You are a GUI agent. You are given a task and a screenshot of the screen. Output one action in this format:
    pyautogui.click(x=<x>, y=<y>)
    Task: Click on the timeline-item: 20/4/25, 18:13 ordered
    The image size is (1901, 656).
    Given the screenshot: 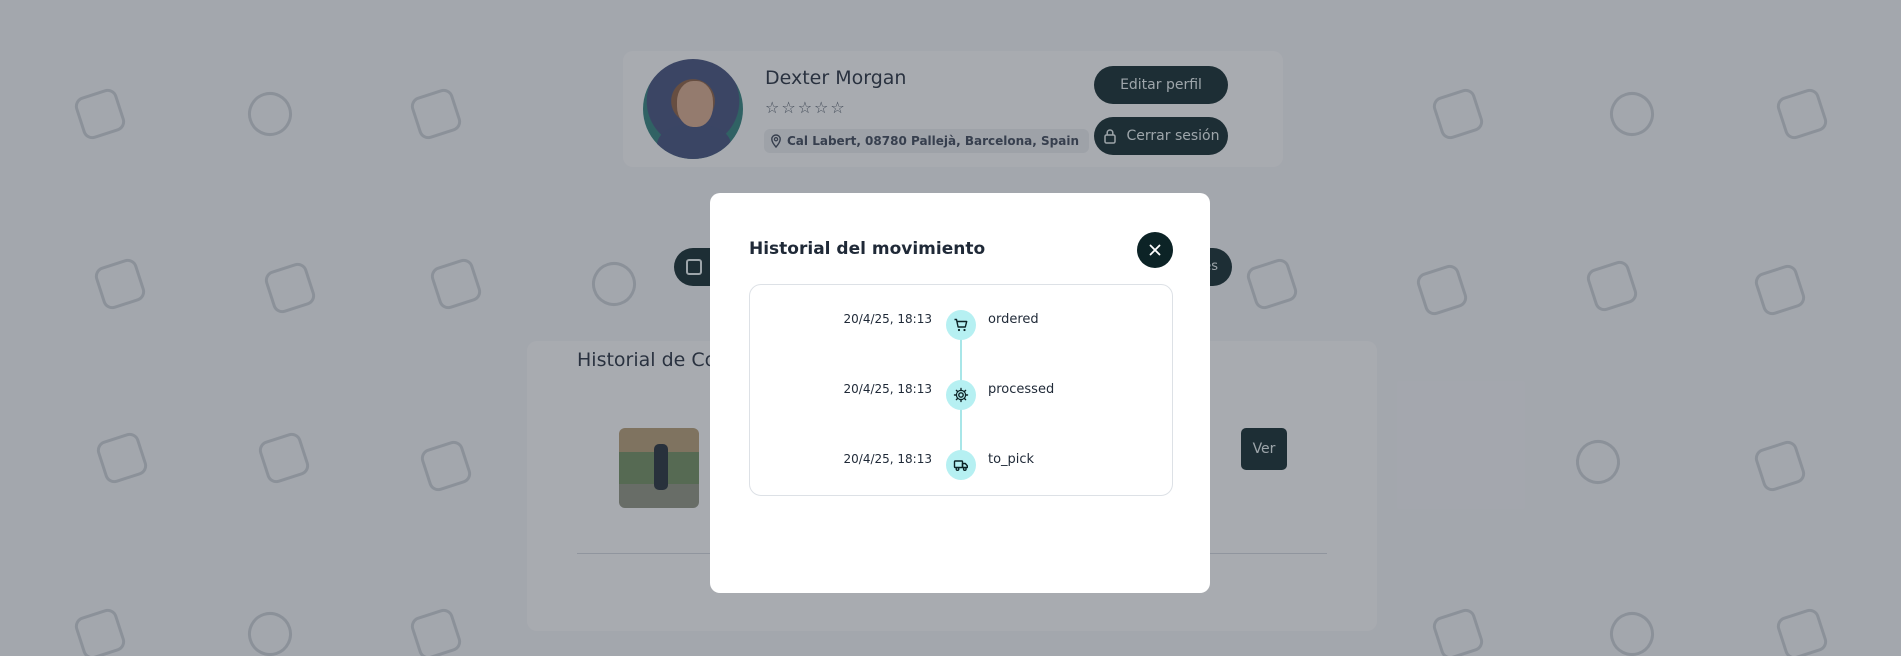 What is the action you would take?
    pyautogui.click(x=961, y=322)
    